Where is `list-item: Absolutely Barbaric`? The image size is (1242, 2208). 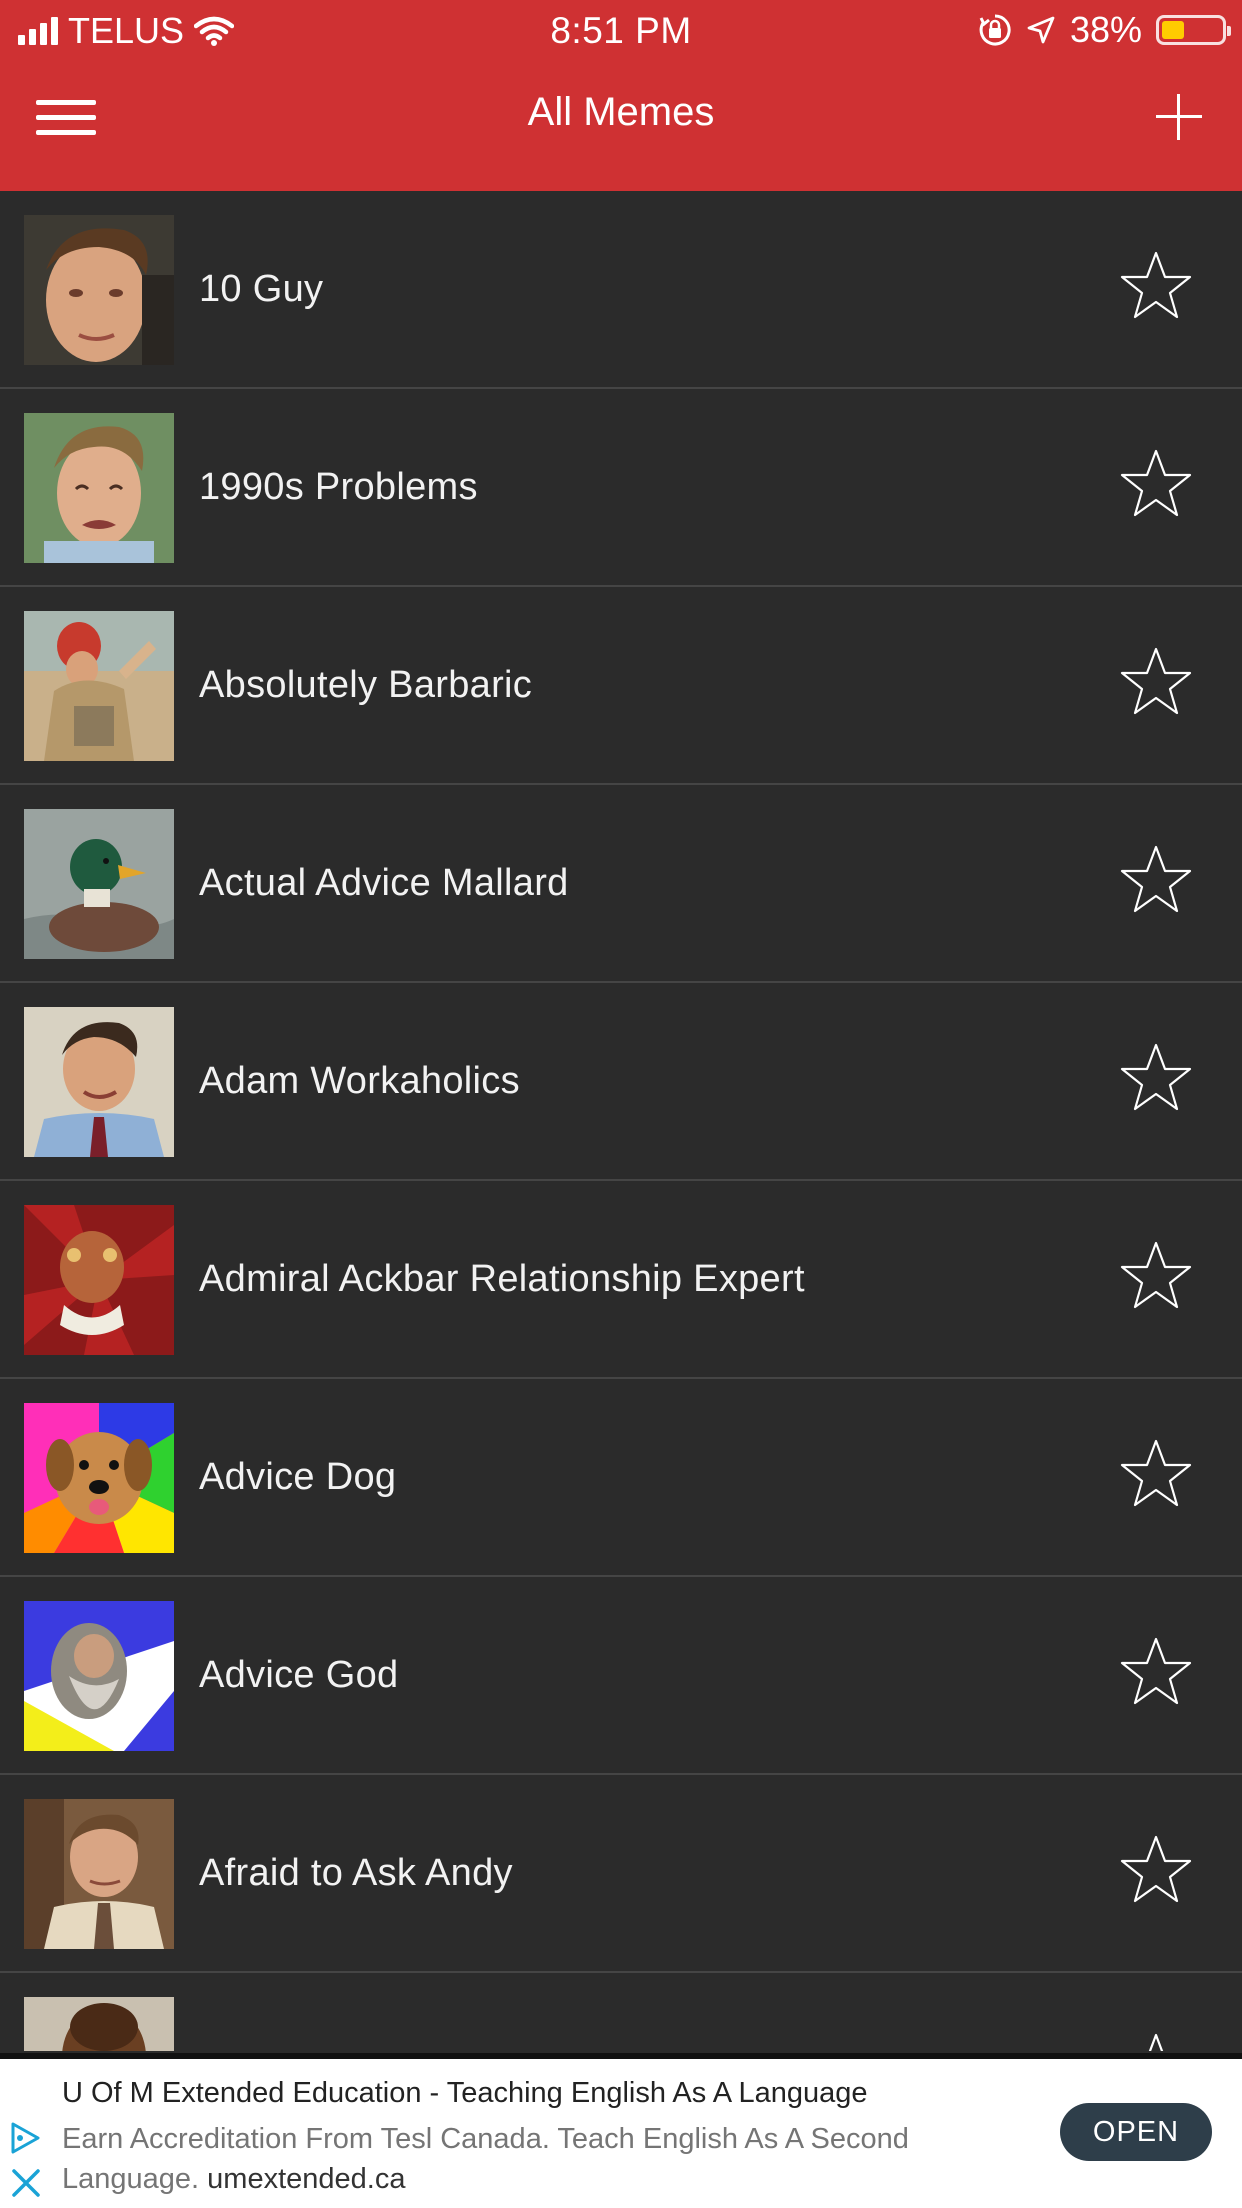 list-item: Absolutely Barbaric is located at coordinates (621, 686).